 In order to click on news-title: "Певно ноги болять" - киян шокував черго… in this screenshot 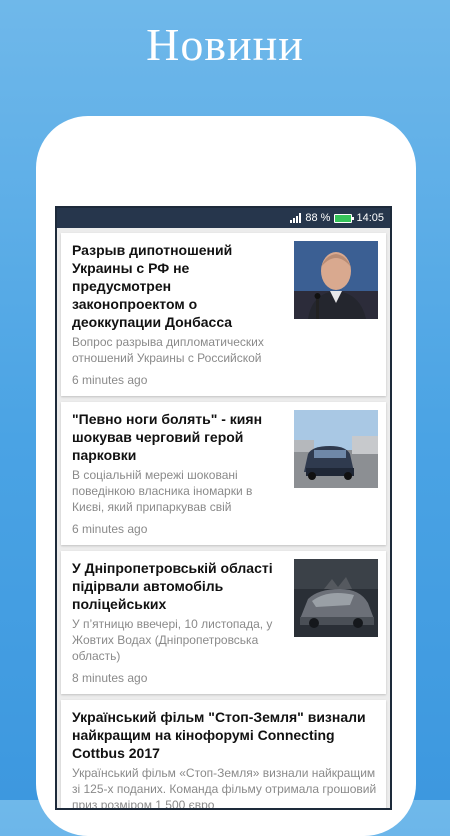, I will do `click(179, 437)`.